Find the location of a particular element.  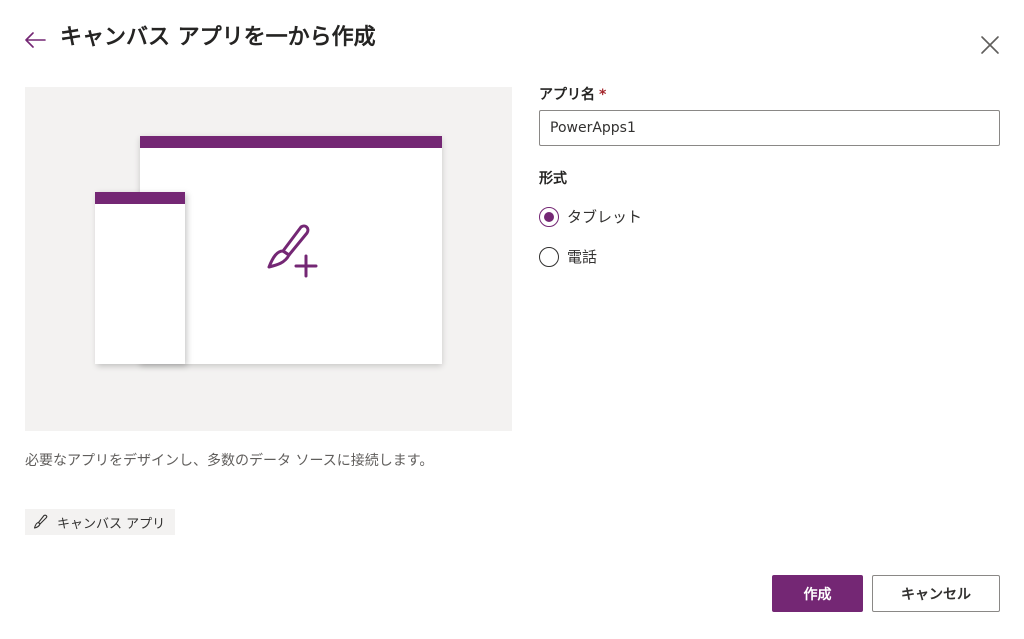

close-button is located at coordinates (990, 45).